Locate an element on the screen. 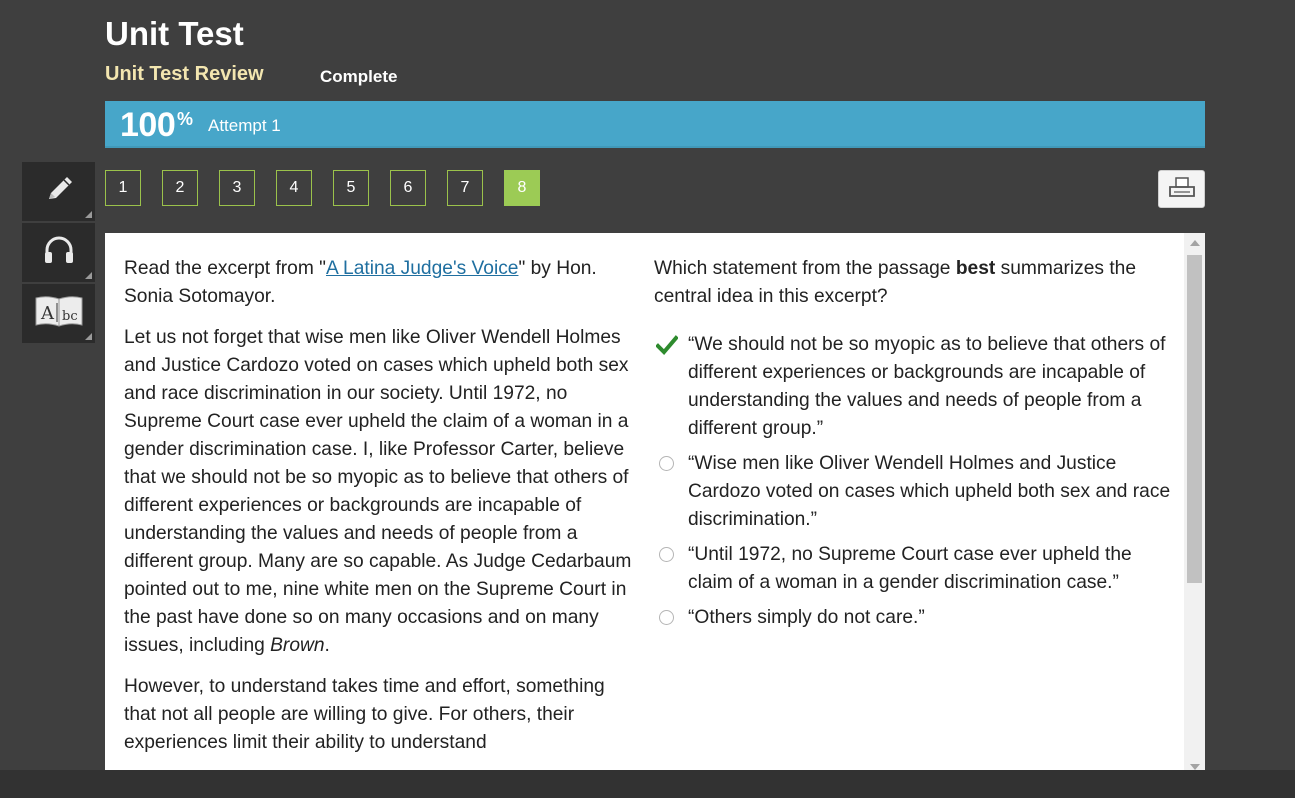 Image resolution: width=1295 pixels, height=798 pixels. answer-choice-4: “Others simply do not care.” is located at coordinates (914, 618).